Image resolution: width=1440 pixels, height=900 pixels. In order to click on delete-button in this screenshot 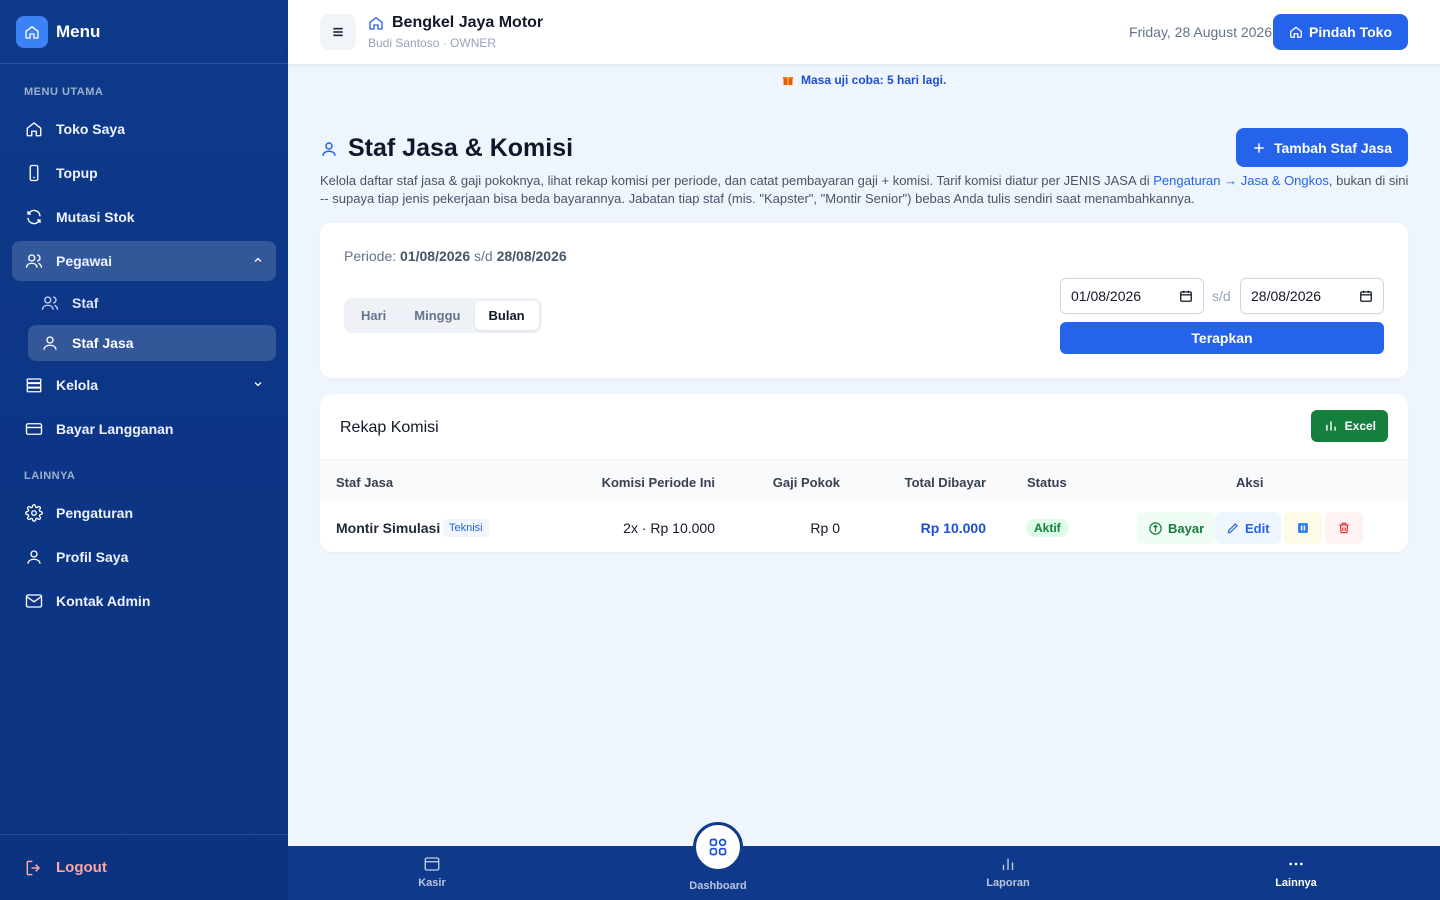, I will do `click(1344, 528)`.